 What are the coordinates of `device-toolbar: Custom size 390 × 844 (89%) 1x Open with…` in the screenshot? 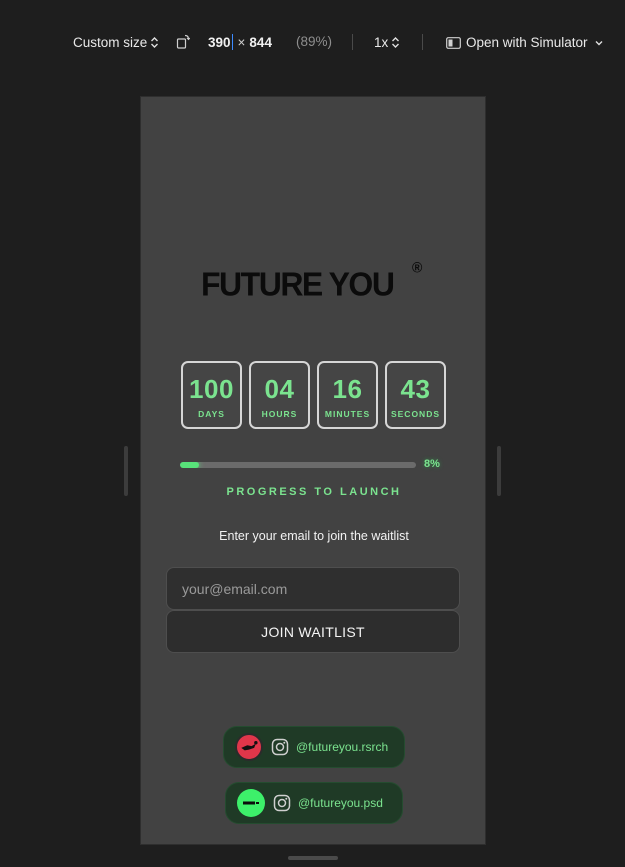 It's located at (312, 42).